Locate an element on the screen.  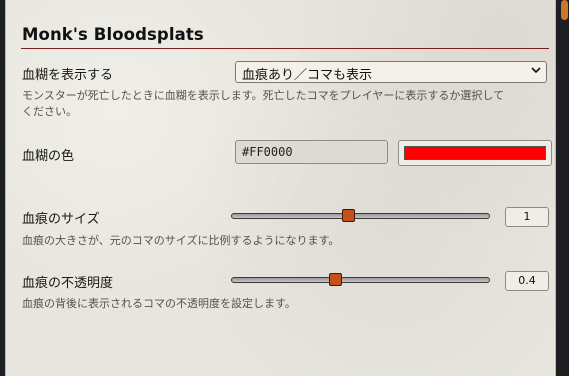
blood-color-picker is located at coordinates (475, 153).